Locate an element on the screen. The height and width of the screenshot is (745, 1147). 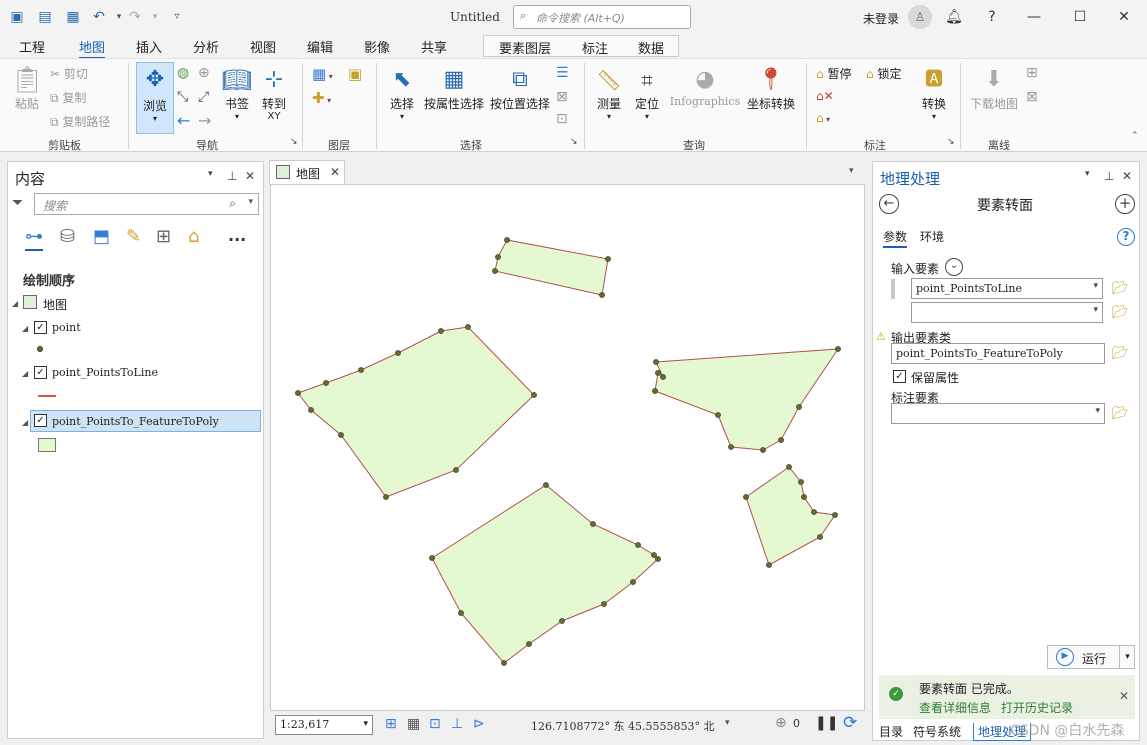
output-feature-class-field: point_PointsTo_FeatureToPoly is located at coordinates (998, 353).